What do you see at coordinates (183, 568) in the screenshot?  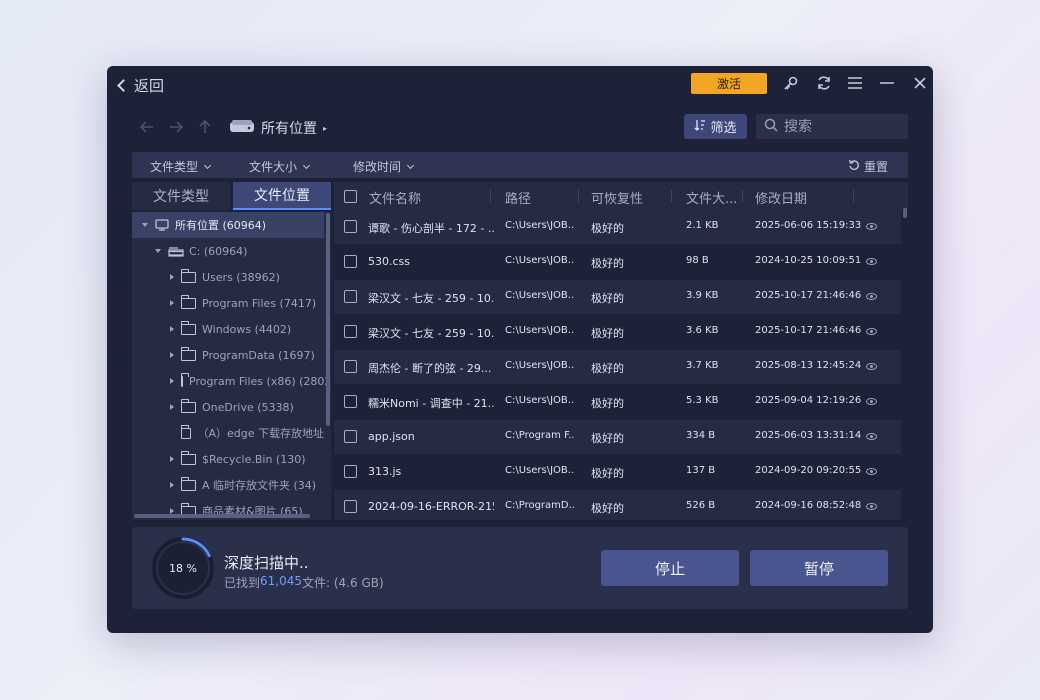 I see `progress-percent: 18 %` at bounding box center [183, 568].